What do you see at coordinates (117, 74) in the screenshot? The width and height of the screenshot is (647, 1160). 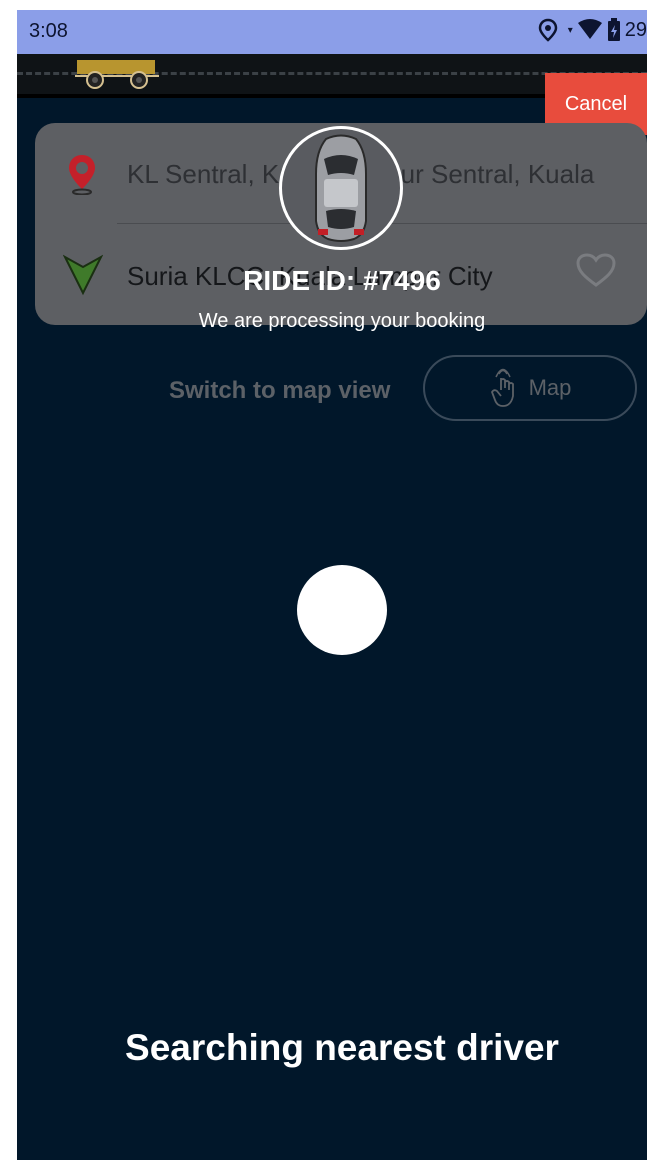 I see `truck-icon` at bounding box center [117, 74].